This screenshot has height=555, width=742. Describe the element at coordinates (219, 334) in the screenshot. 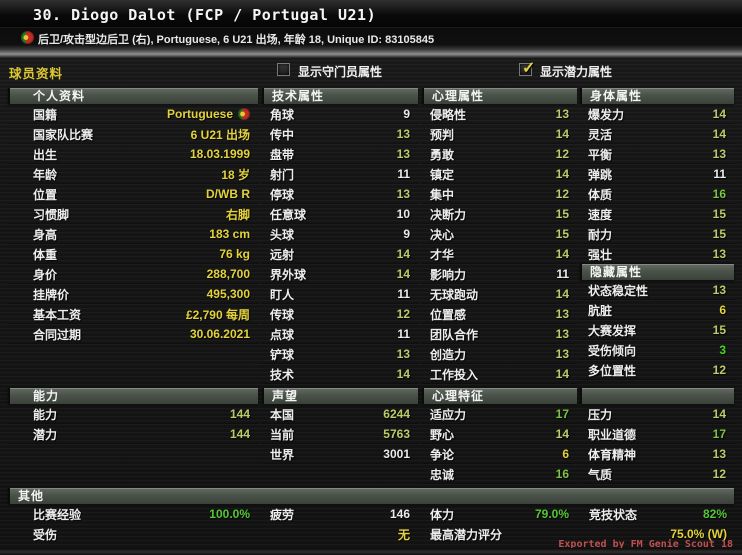

I see `row-value: 30.06.2021` at that location.